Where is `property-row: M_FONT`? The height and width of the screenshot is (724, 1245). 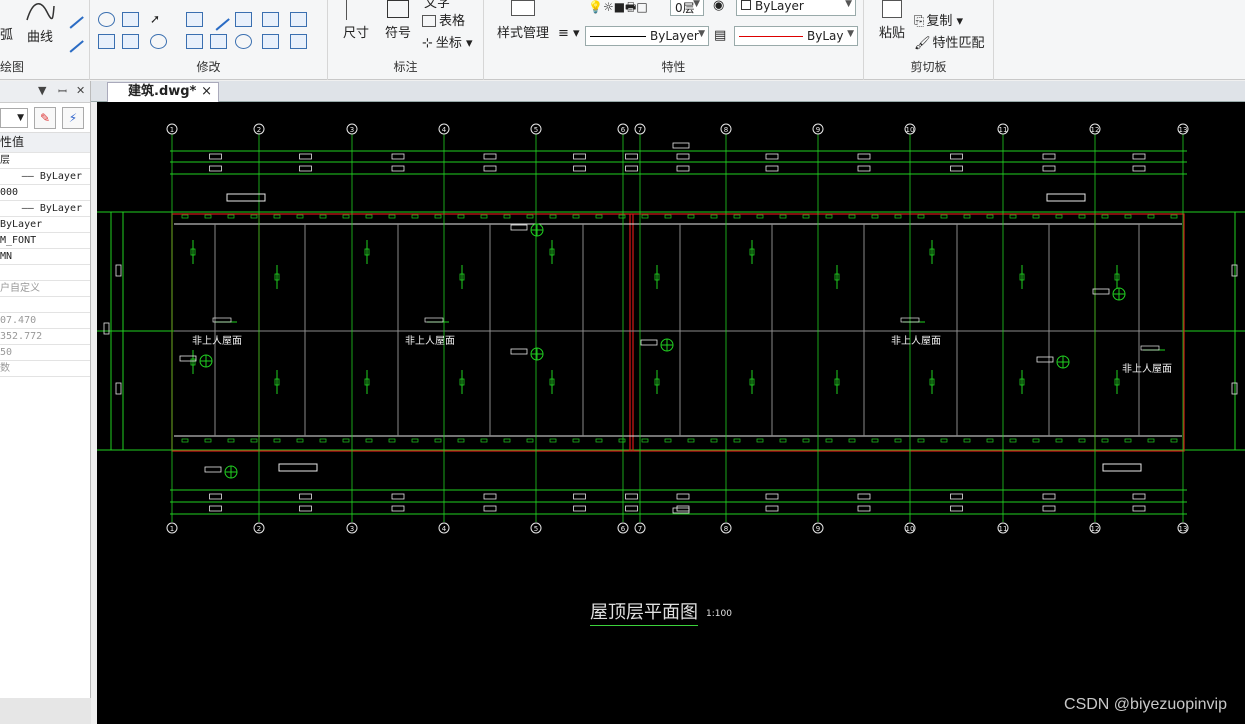 property-row: M_FONT is located at coordinates (45, 241).